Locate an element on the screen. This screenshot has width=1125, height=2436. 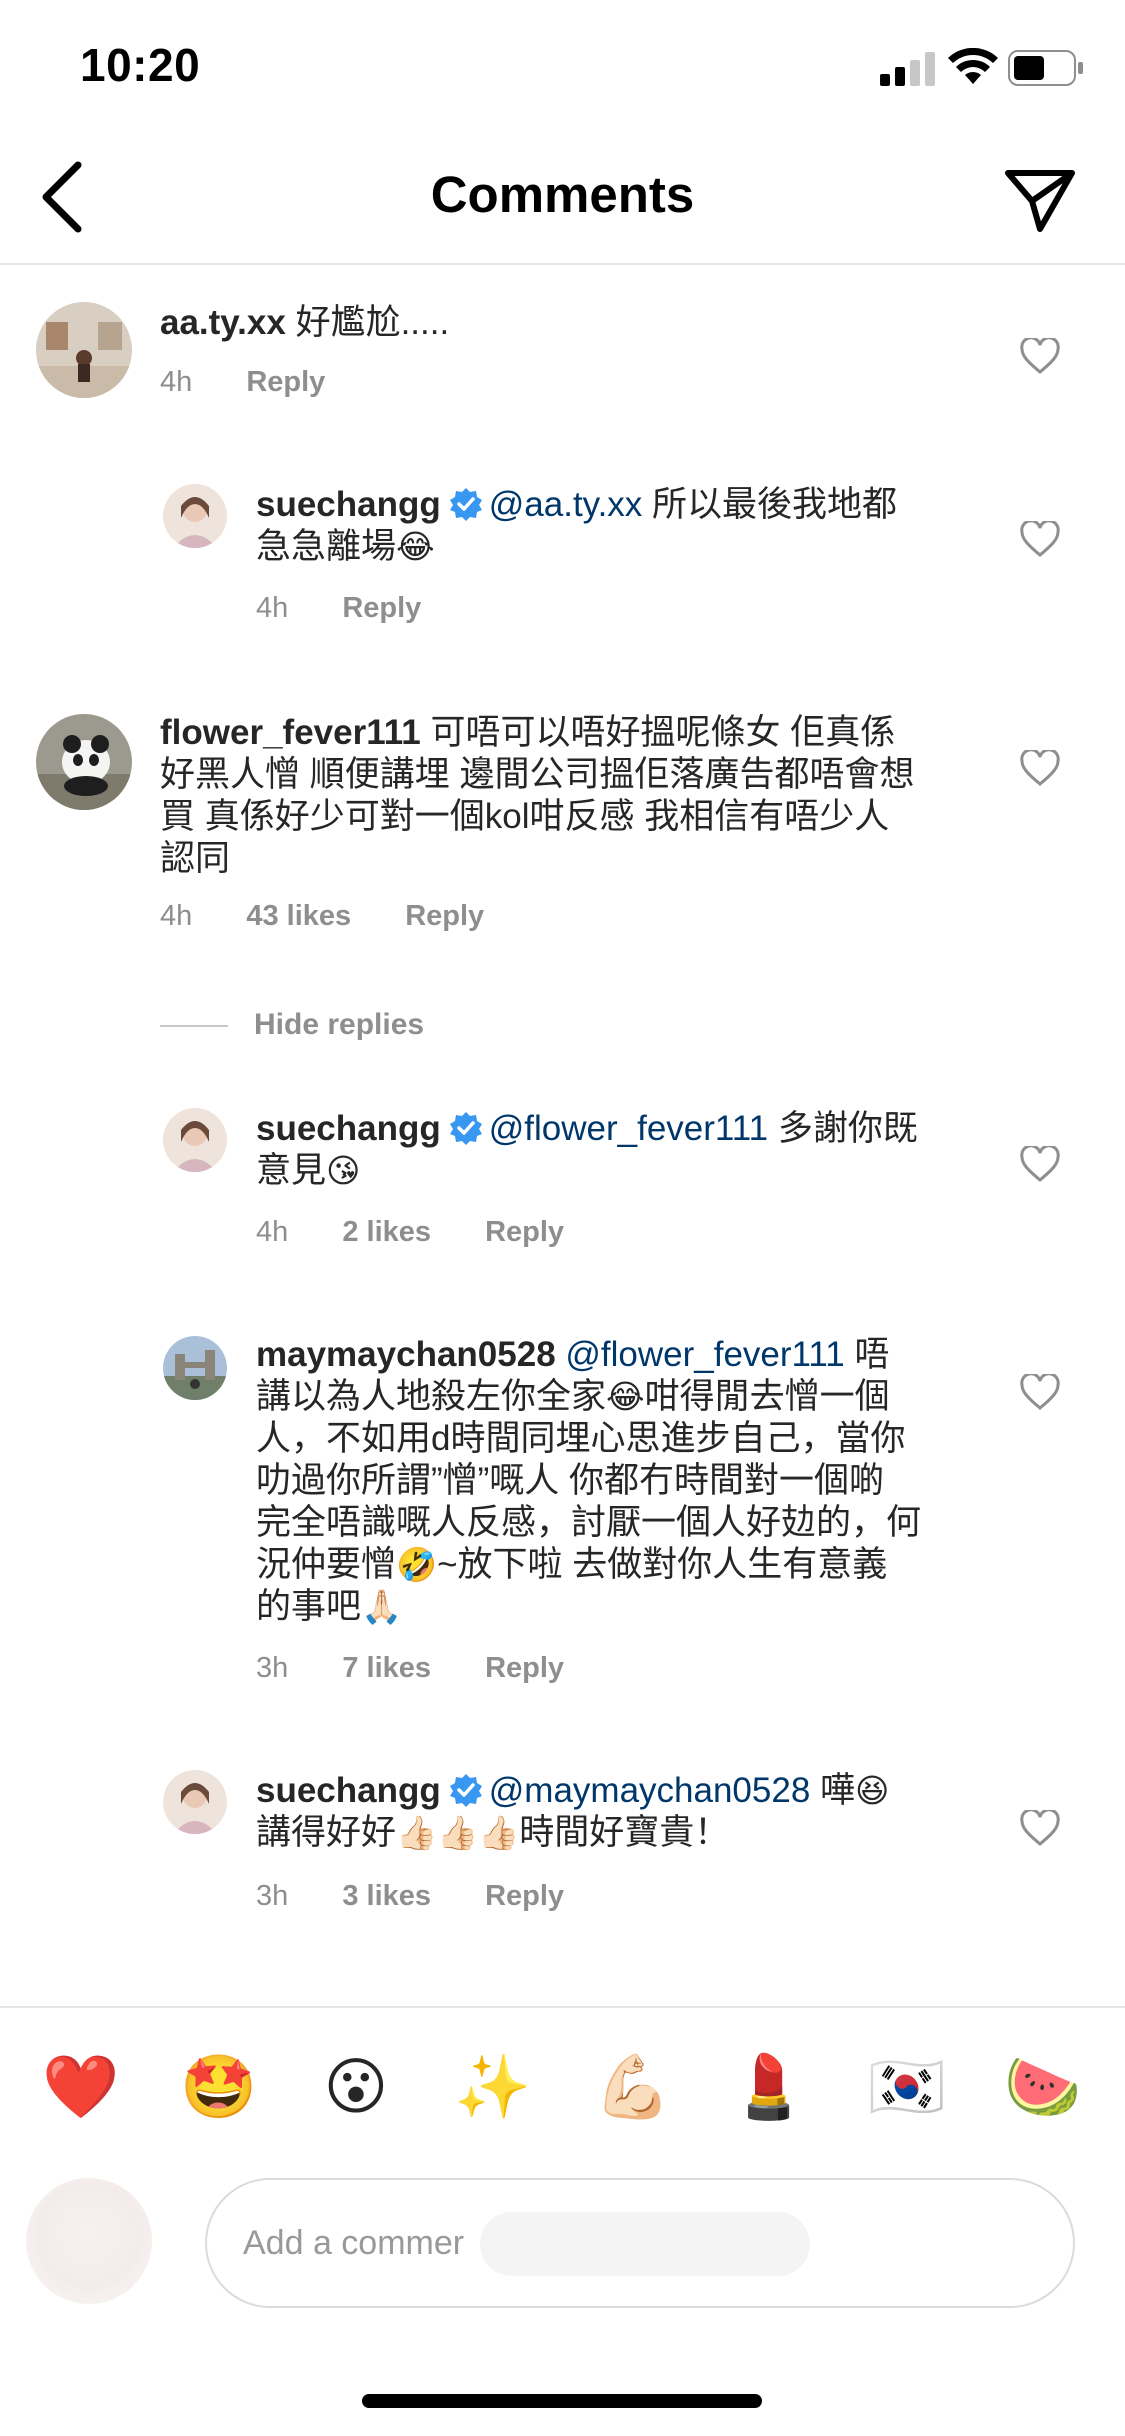
comment-text: 的事吧 is located at coordinates (309, 1606).